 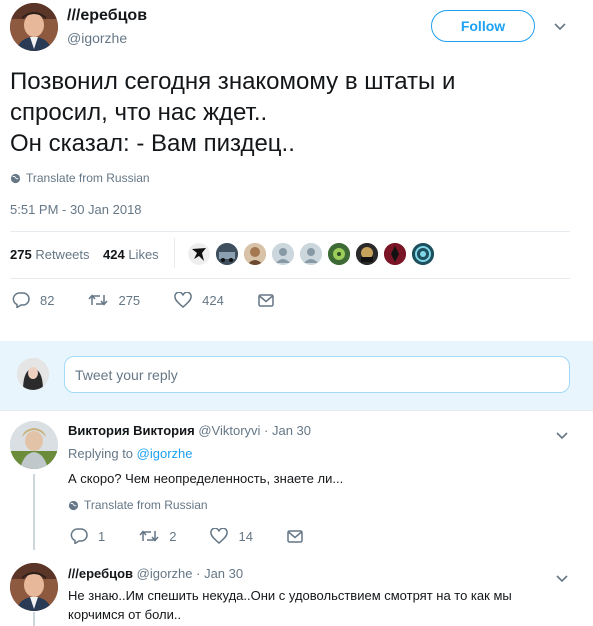 What do you see at coordinates (101, 453) in the screenshot?
I see `replying-prefix: Replying to` at bounding box center [101, 453].